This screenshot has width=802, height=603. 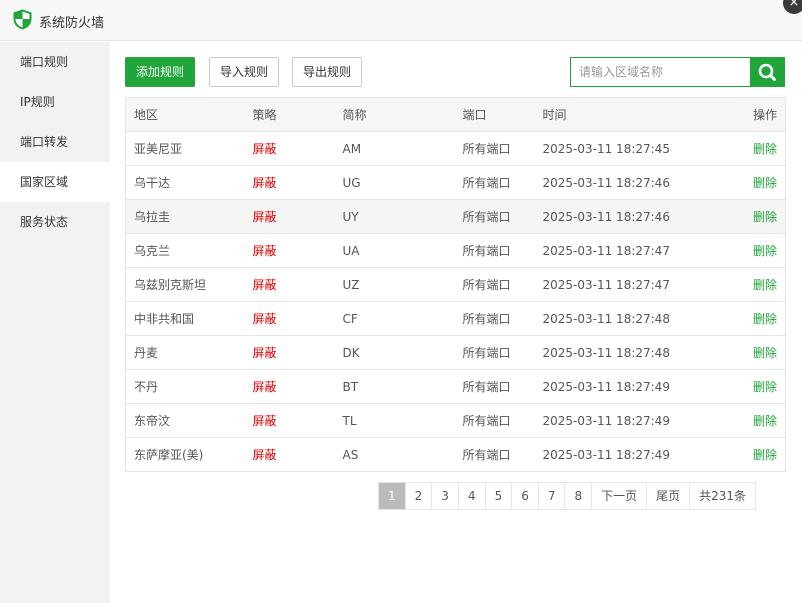 What do you see at coordinates (327, 72) in the screenshot?
I see `export-rules-button: 导出规则` at bounding box center [327, 72].